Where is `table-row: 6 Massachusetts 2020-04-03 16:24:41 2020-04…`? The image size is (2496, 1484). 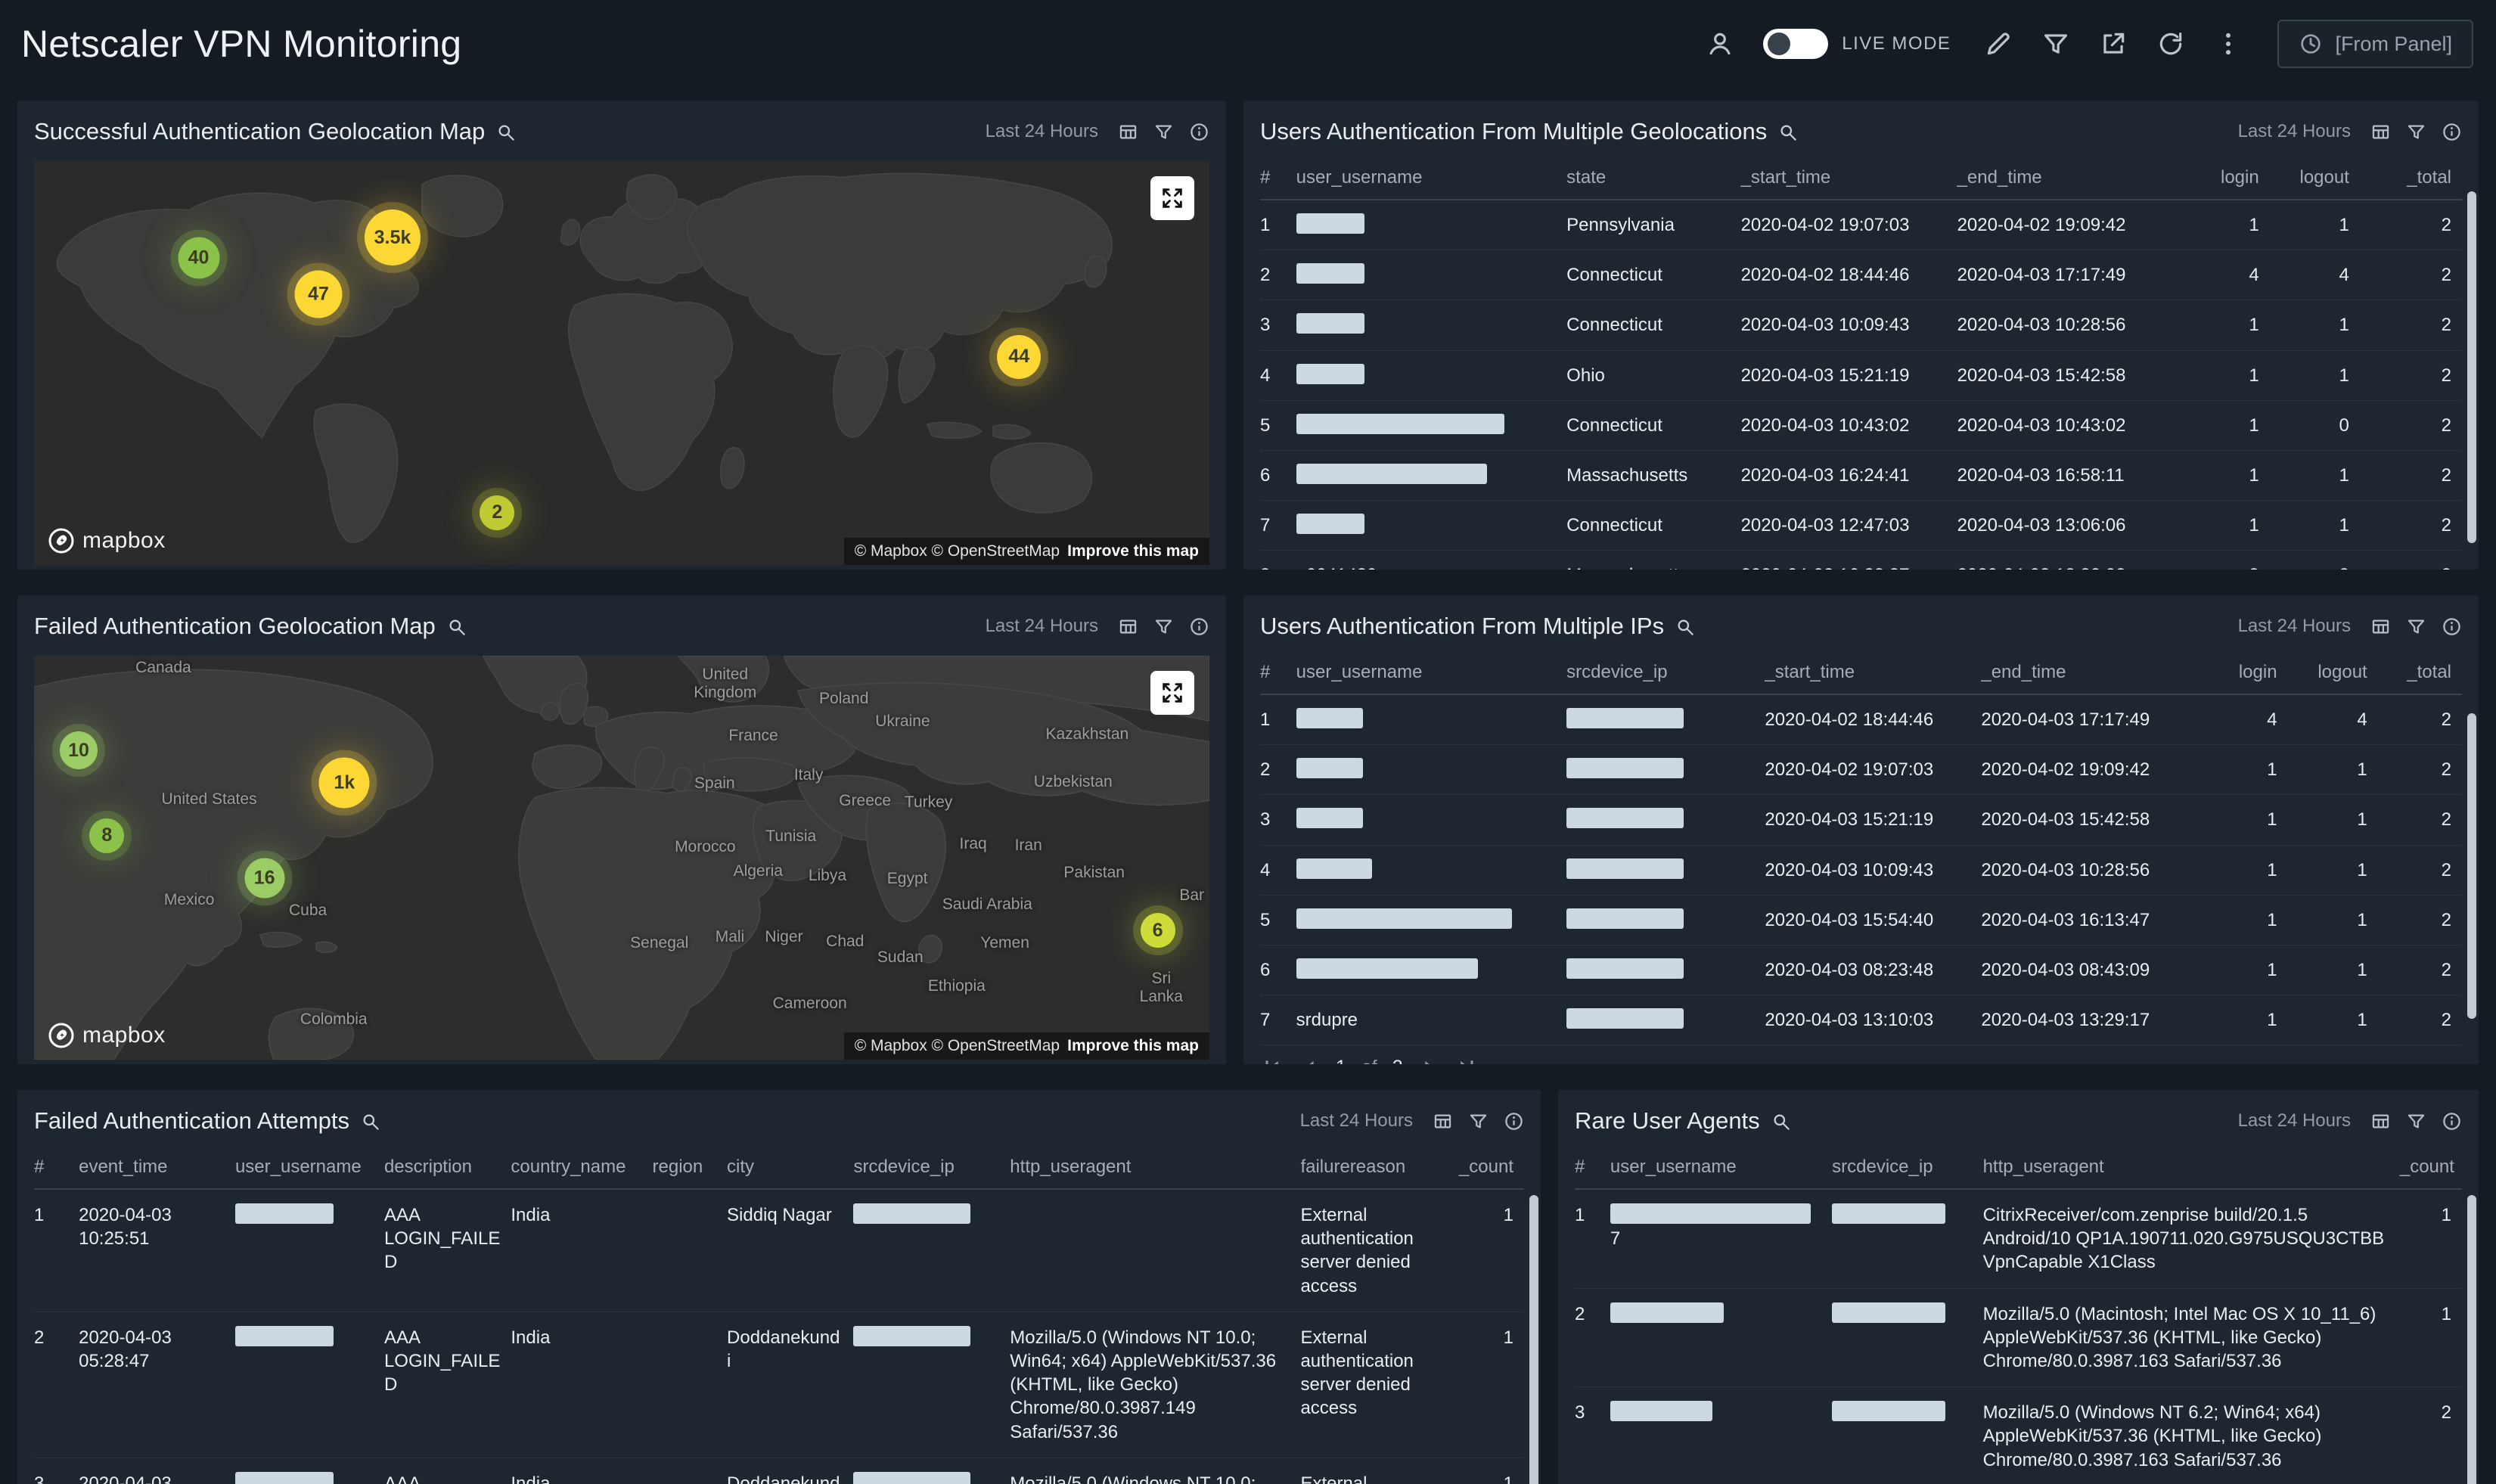 table-row: 6 Massachusetts 2020-04-03 16:24:41 2020-04… is located at coordinates (1861, 475).